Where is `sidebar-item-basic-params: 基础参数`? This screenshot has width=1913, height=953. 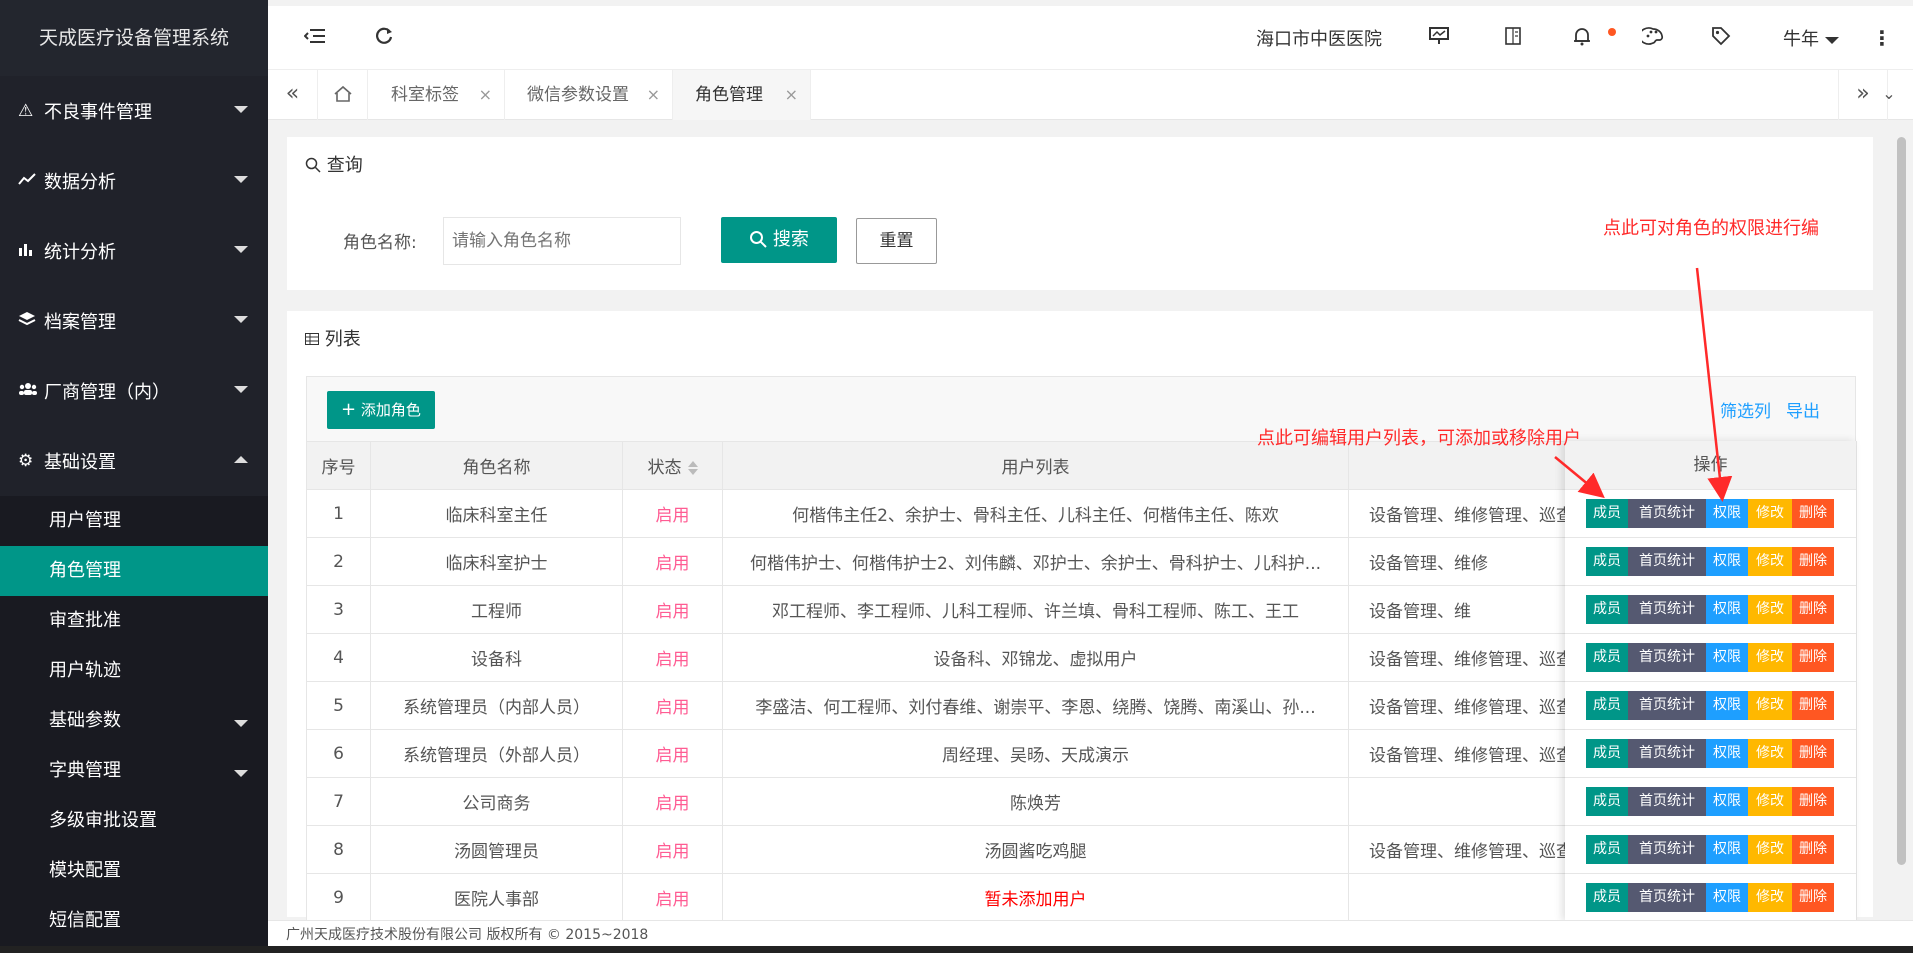
sidebar-item-basic-params: 基础参数 is located at coordinates (134, 721).